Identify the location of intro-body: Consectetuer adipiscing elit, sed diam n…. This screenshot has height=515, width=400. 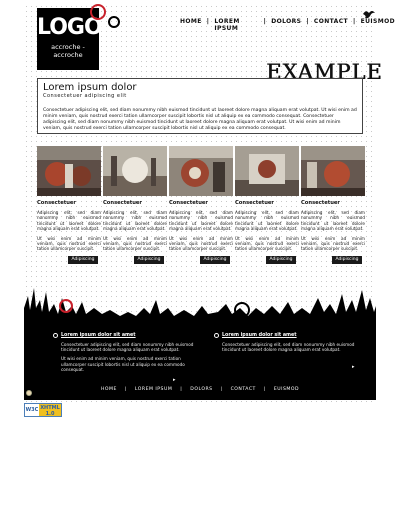
(200, 119).